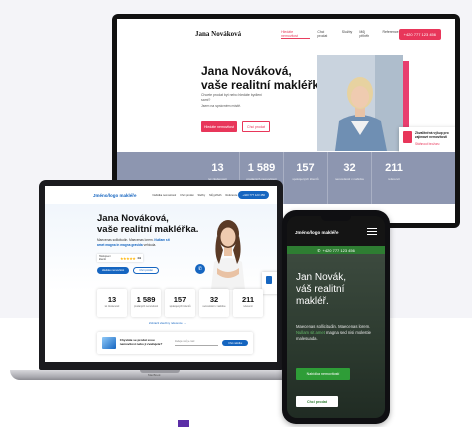 The height and width of the screenshot is (427, 472). What do you see at coordinates (112, 306) in the screenshot?
I see `stat-label: let zkušeností` at bounding box center [112, 306].